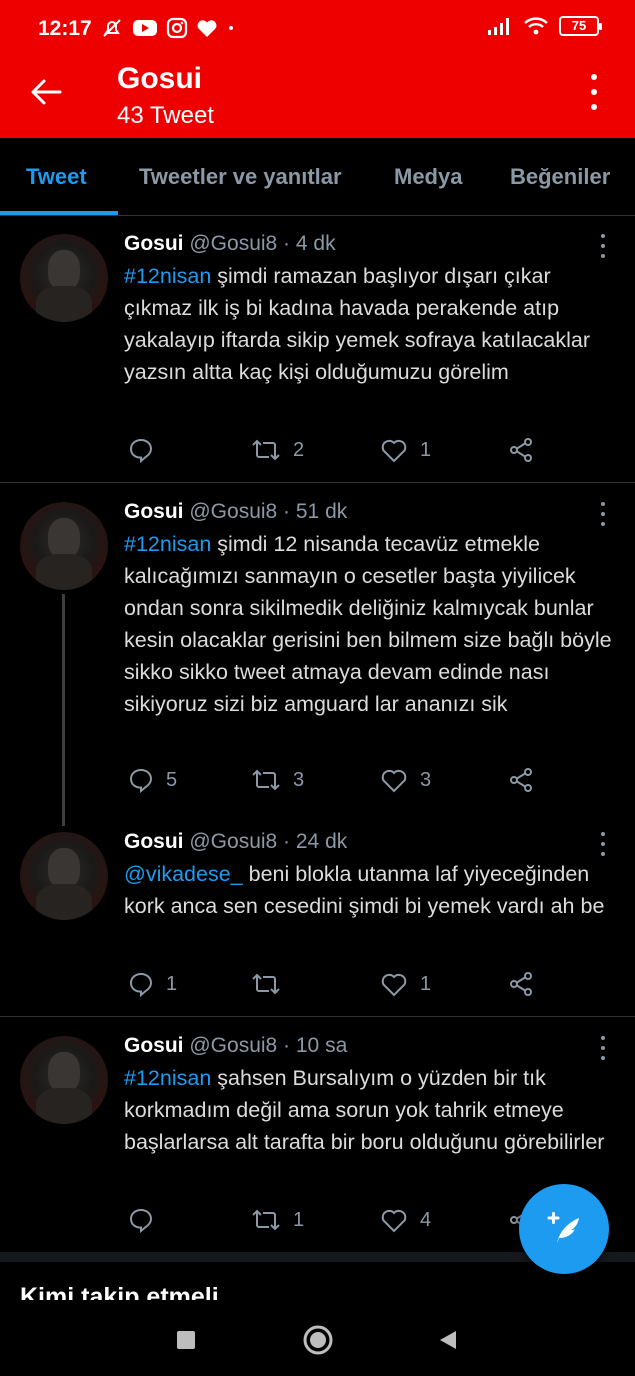 The image size is (635, 1376). I want to click on home-circle-icon, so click(318, 1340).